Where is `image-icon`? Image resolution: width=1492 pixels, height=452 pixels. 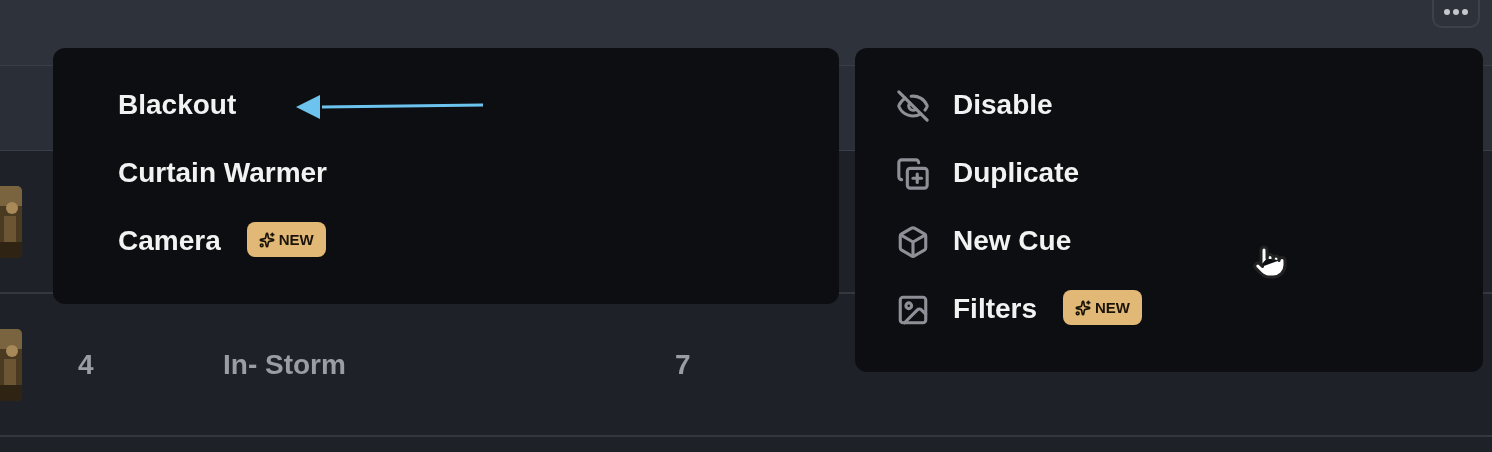 image-icon is located at coordinates (913, 310).